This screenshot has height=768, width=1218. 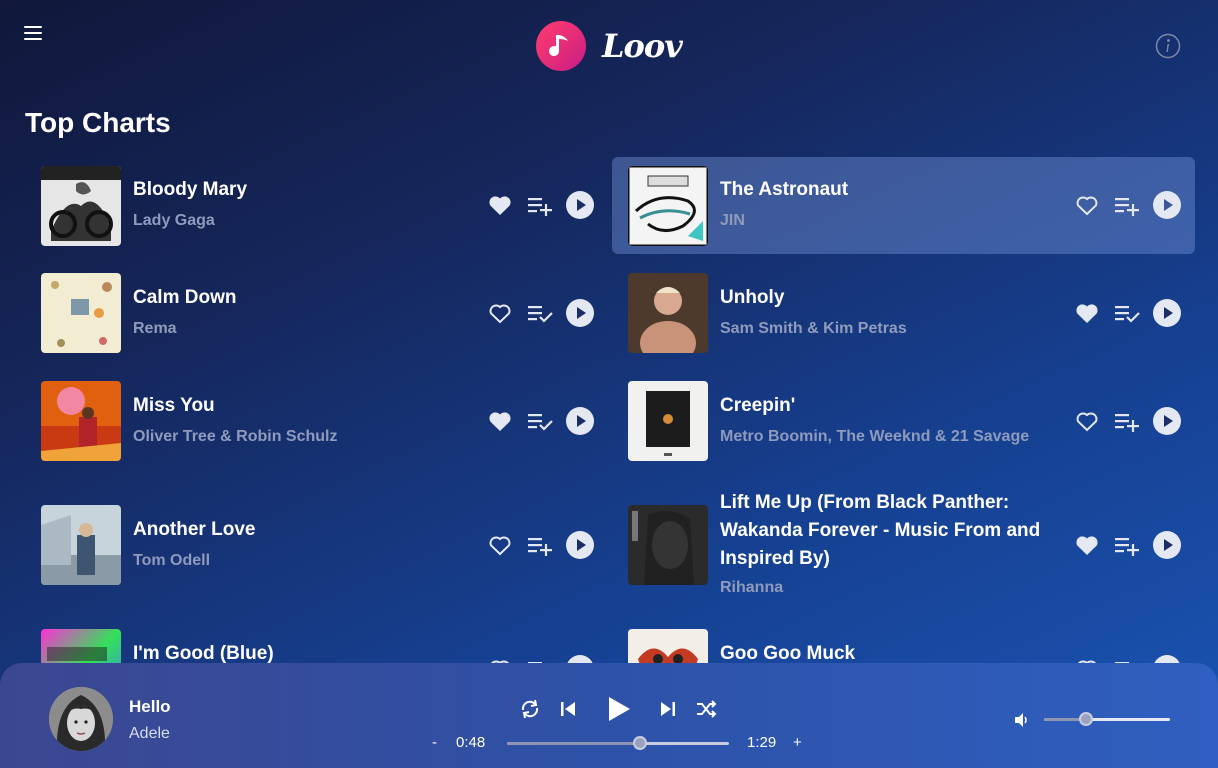 What do you see at coordinates (574, 743) in the screenshot?
I see `progress-fill` at bounding box center [574, 743].